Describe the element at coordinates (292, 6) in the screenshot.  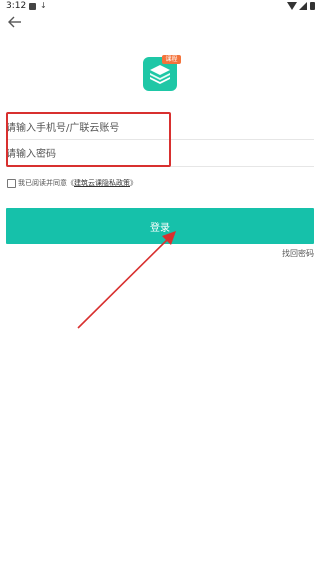
I see `wifi-icon` at that location.